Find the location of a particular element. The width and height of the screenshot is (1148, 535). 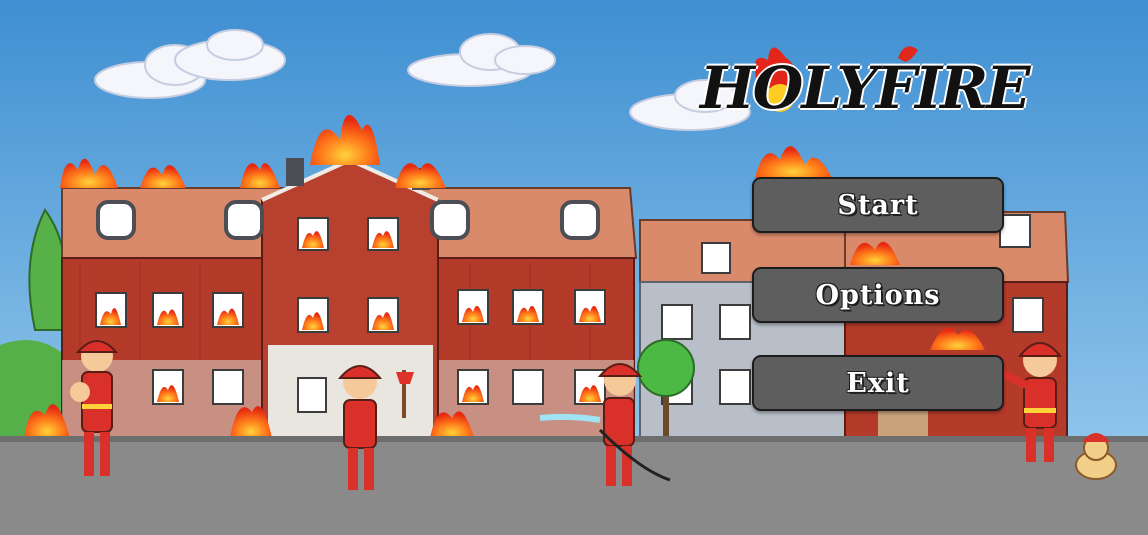

game-logo: HOLYFIRE is located at coordinates (865, 88).